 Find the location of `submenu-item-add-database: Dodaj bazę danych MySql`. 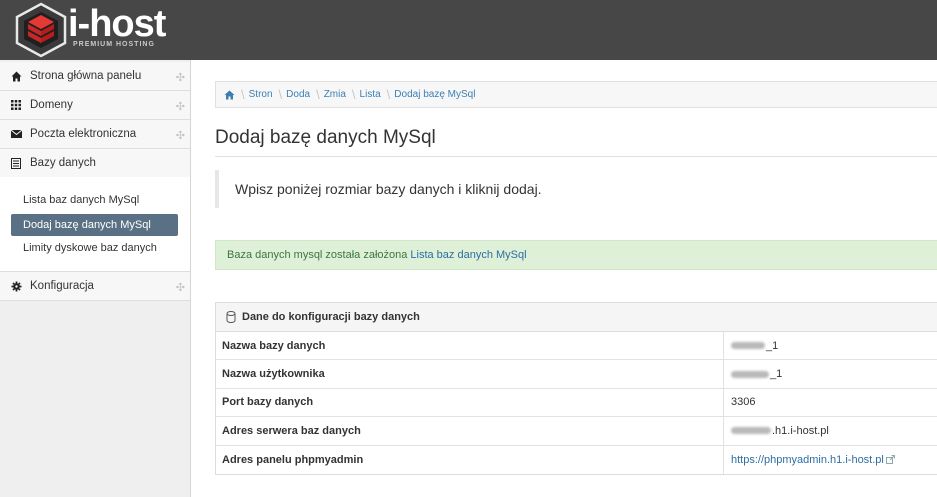

submenu-item-add-database: Dodaj bazę danych MySql is located at coordinates (94, 225).